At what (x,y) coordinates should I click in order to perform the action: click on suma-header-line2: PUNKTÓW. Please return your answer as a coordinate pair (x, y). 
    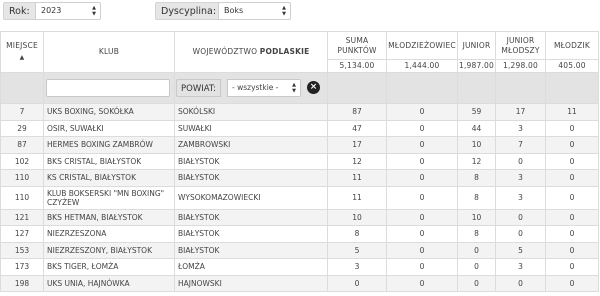
    Looking at the image, I should click on (357, 50).